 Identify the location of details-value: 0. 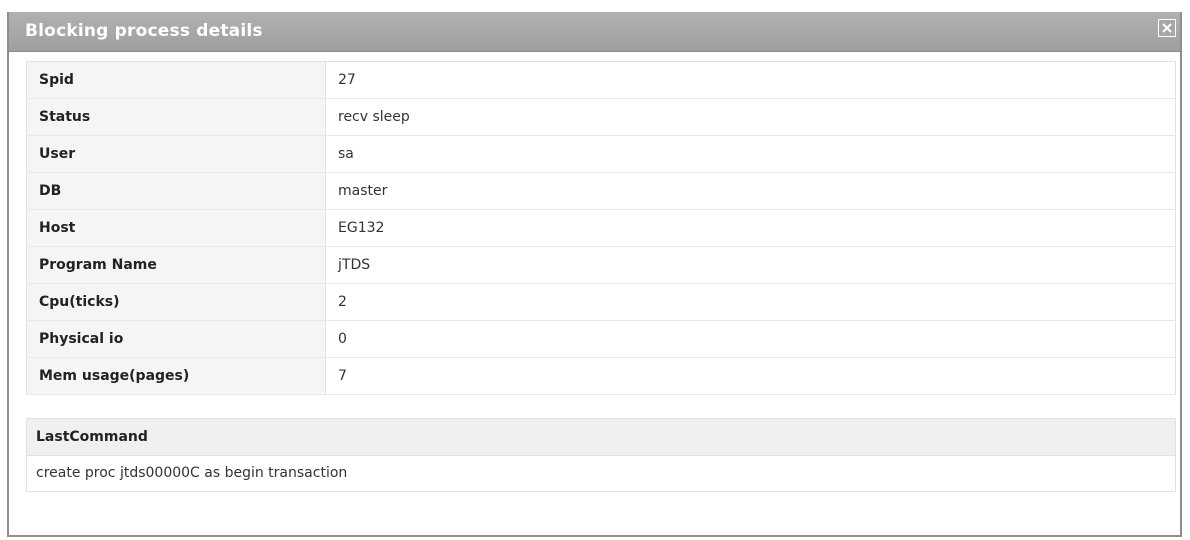
(750, 339).